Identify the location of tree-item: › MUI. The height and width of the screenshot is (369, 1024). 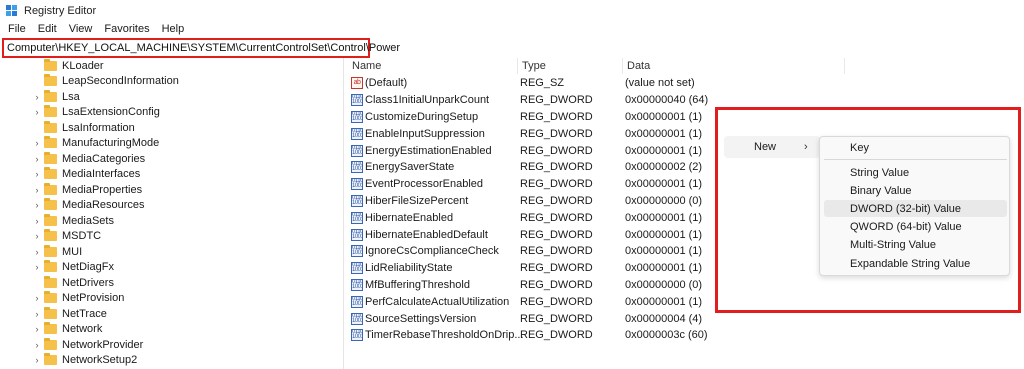
(171, 252).